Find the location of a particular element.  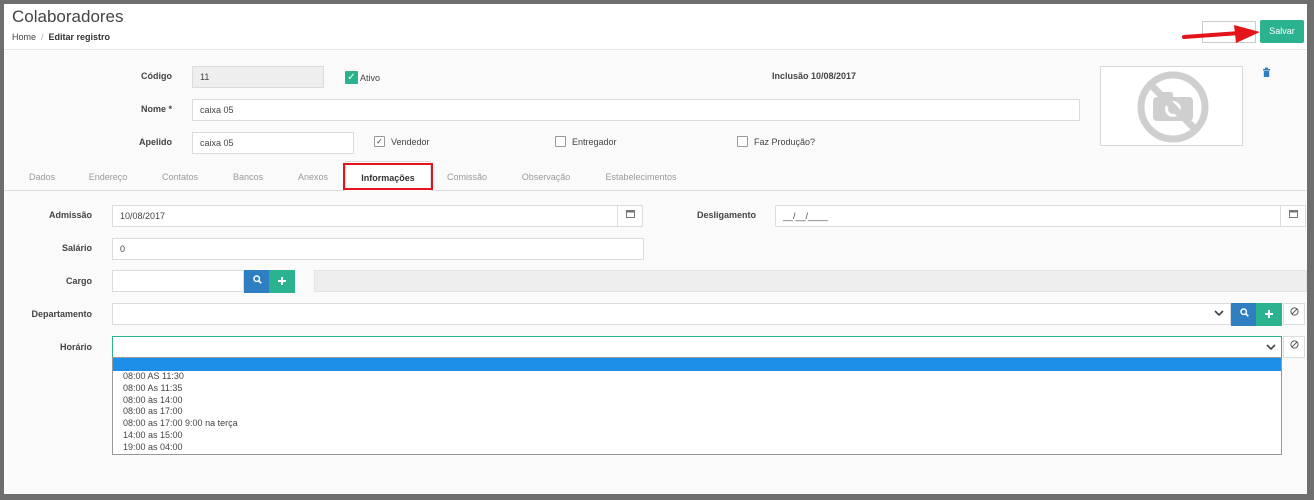

dropdown-option: 08:00 às 14:00 is located at coordinates (697, 401).